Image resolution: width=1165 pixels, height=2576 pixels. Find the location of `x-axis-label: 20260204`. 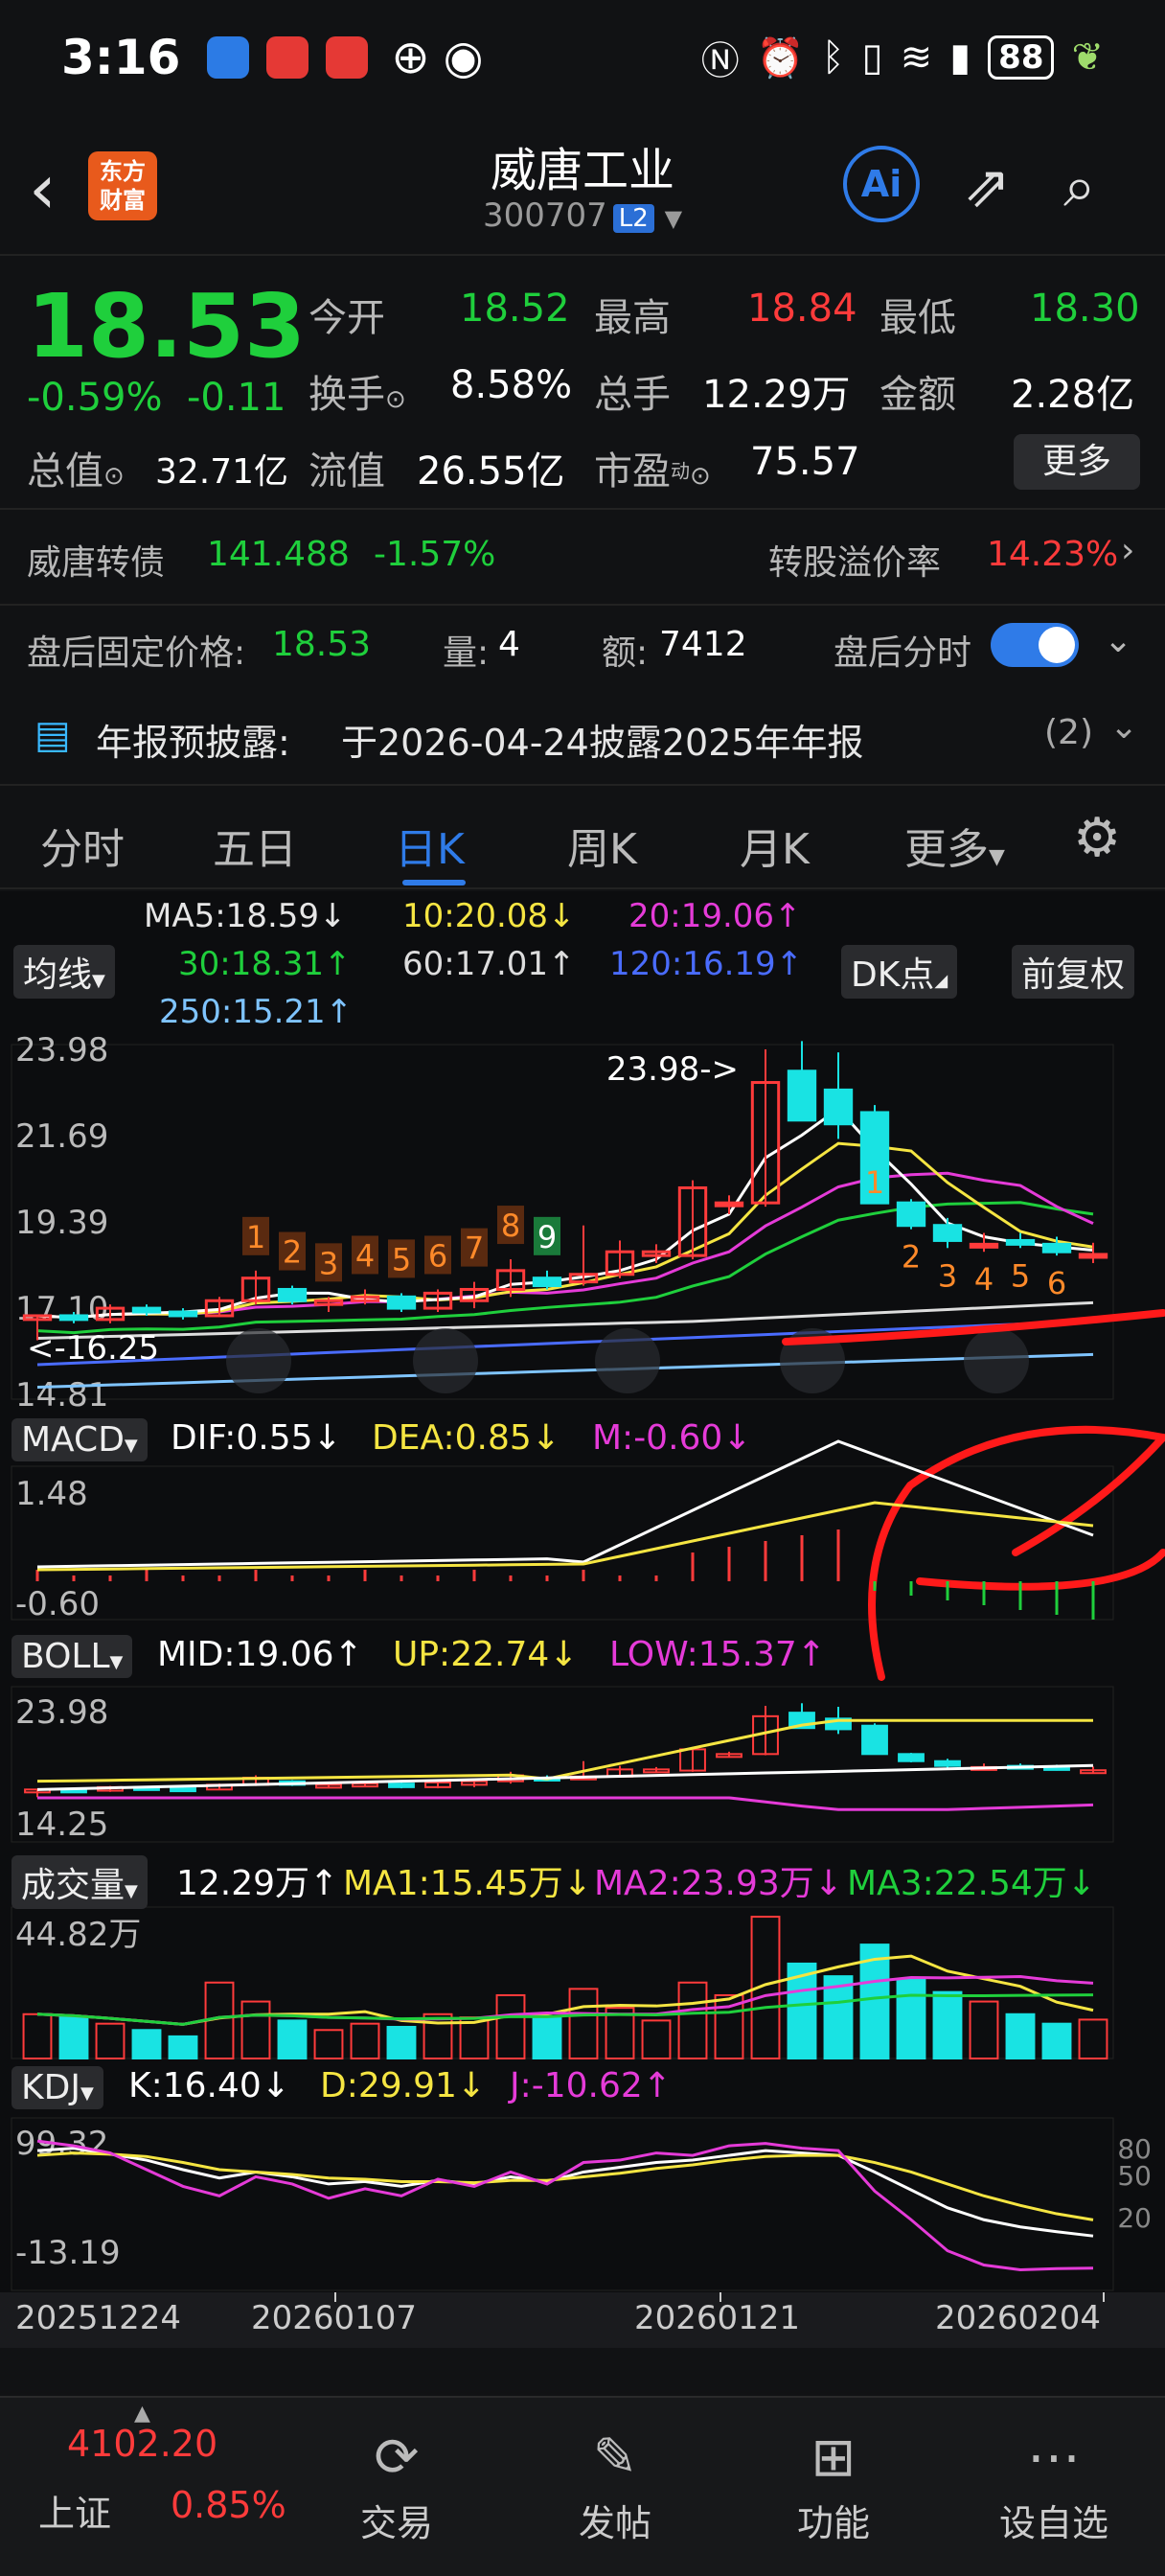

x-axis-label: 20260204 is located at coordinates (1018, 2318).